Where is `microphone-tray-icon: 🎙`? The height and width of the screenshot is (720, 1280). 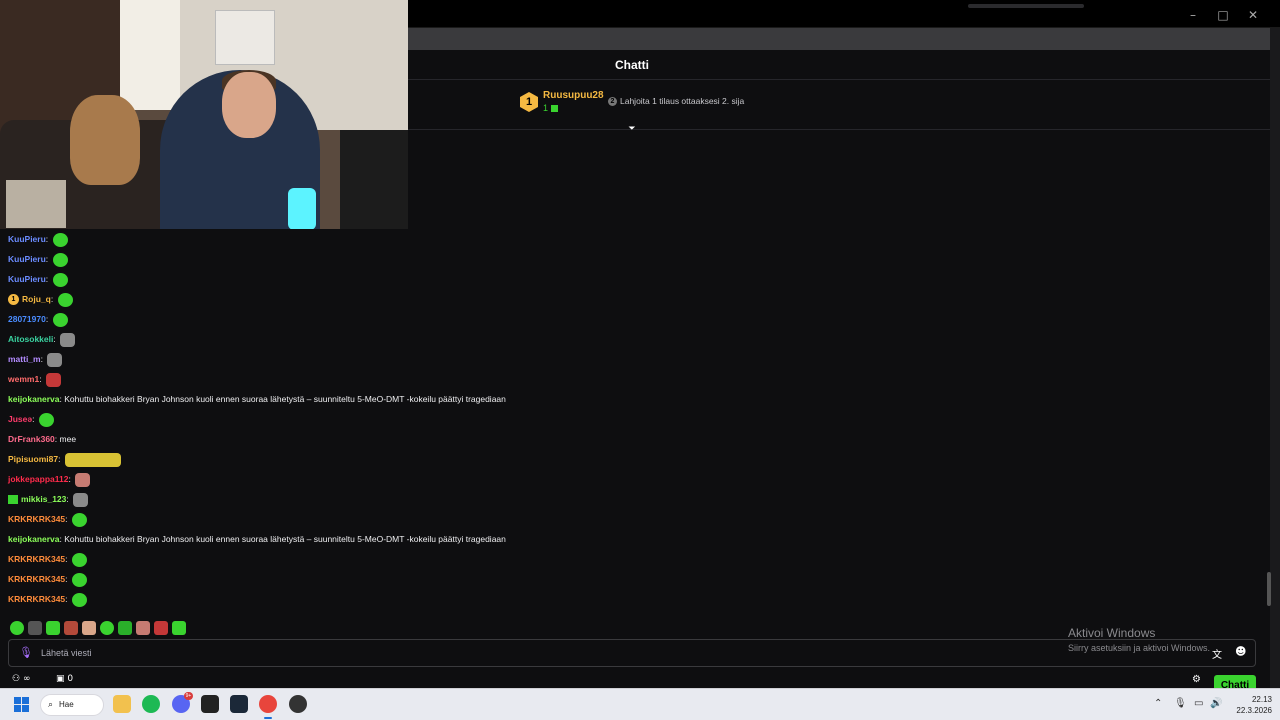 microphone-tray-icon: 🎙 is located at coordinates (1180, 703).